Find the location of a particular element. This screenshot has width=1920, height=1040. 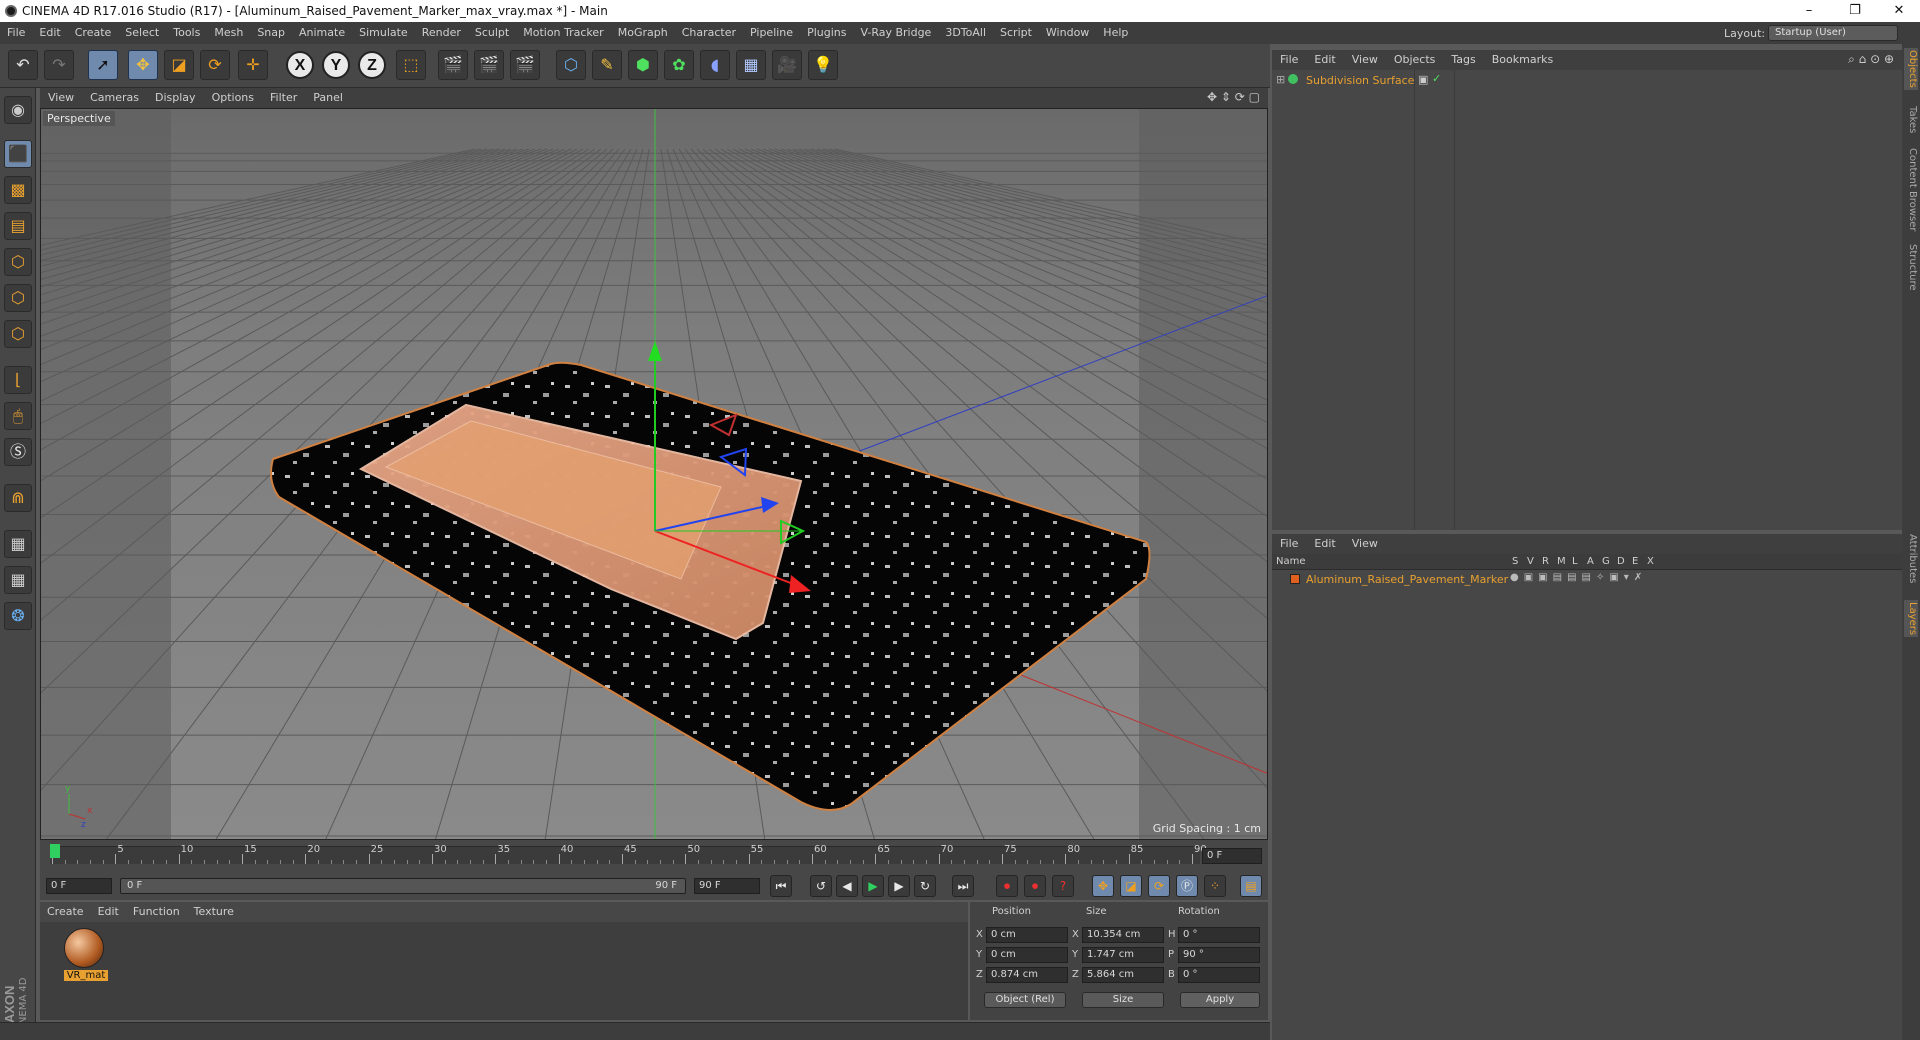

current-frame-field: 0 F is located at coordinates (1232, 856).